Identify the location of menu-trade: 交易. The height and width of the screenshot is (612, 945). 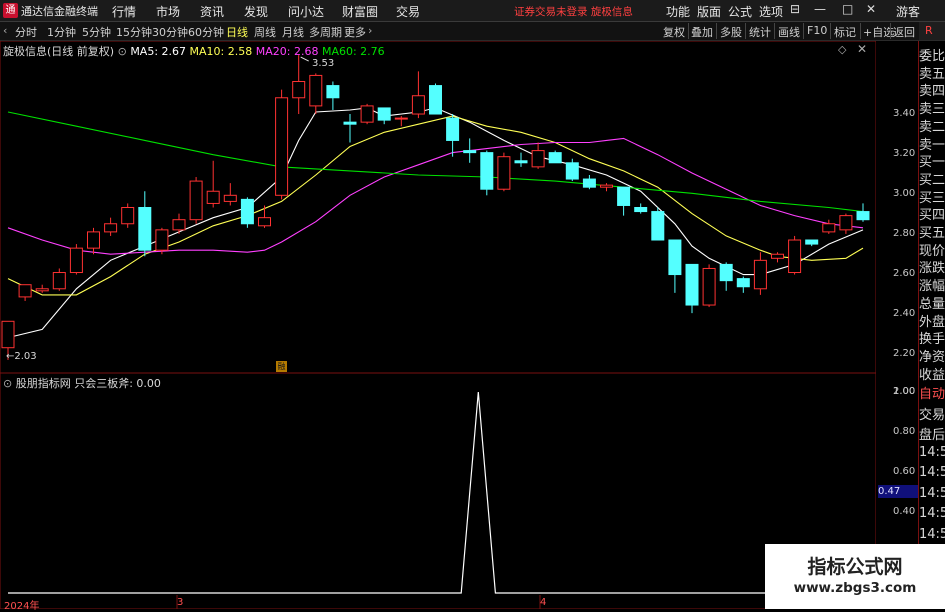
(408, 11).